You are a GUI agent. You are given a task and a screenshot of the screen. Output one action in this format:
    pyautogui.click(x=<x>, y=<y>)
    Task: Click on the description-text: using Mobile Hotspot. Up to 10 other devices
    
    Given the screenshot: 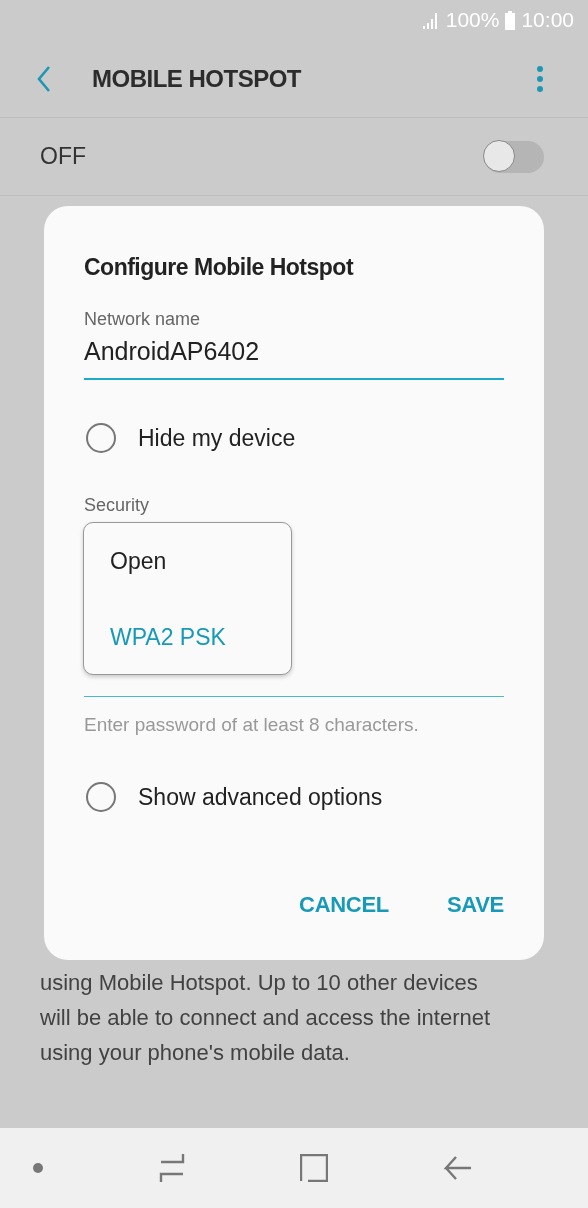 What is the action you would take?
    pyautogui.click(x=259, y=983)
    